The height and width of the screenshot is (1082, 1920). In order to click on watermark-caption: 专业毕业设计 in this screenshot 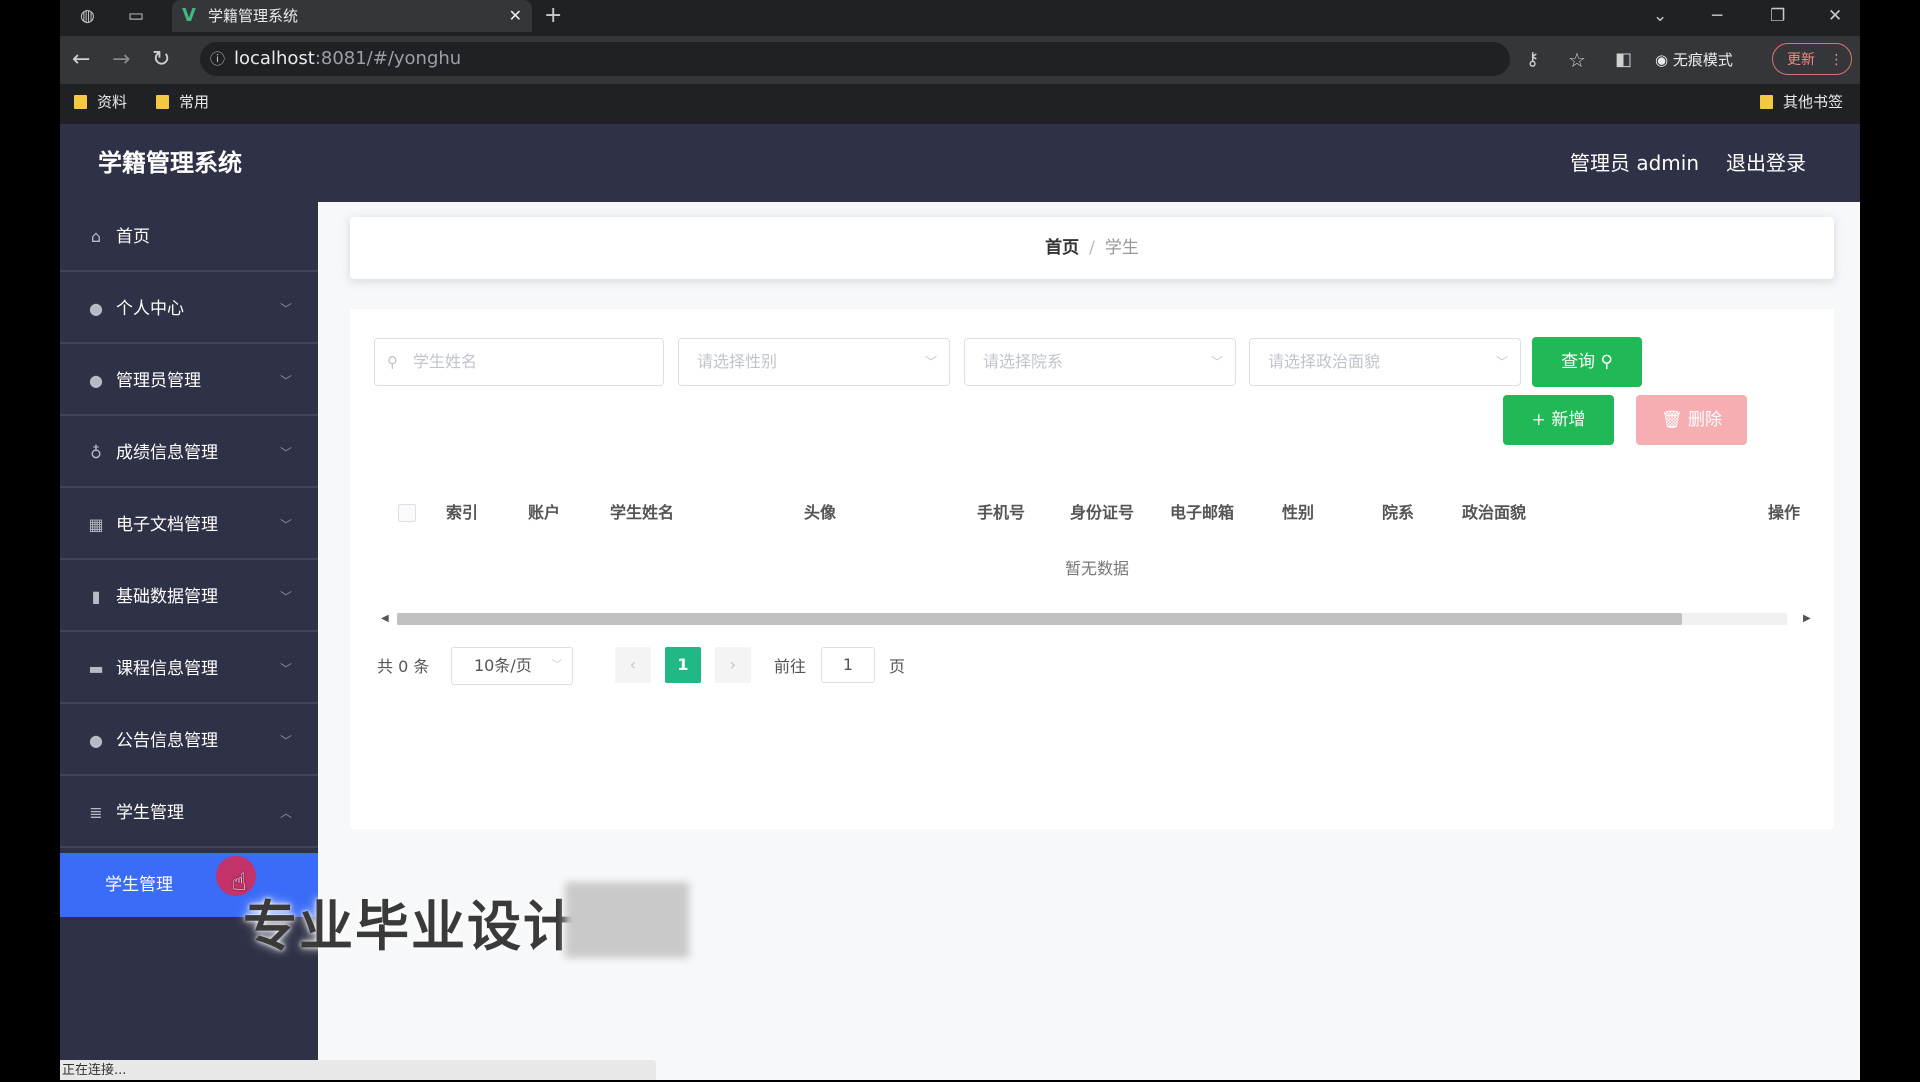, I will do `click(411, 926)`.